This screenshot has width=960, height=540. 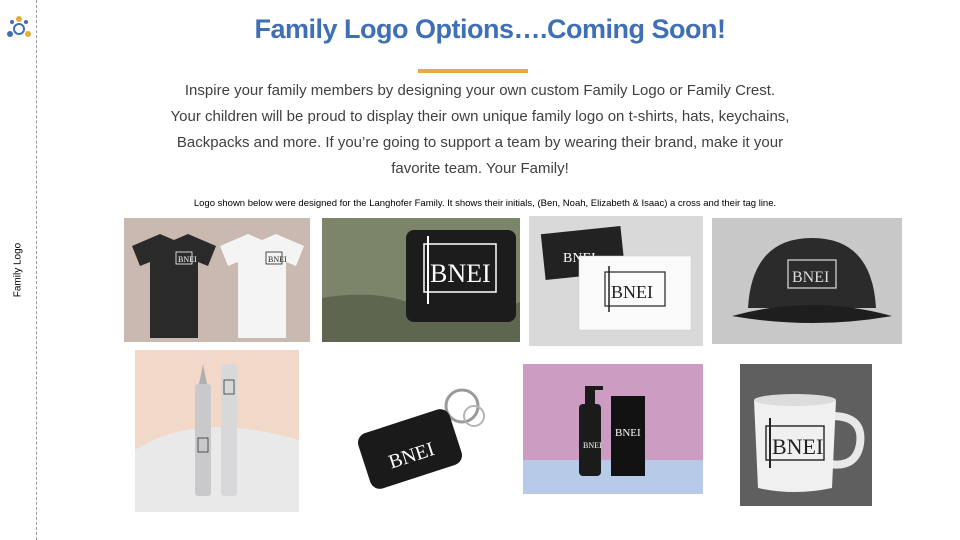 What do you see at coordinates (425, 440) in the screenshot?
I see `keychain-mockup-image: BNEI` at bounding box center [425, 440].